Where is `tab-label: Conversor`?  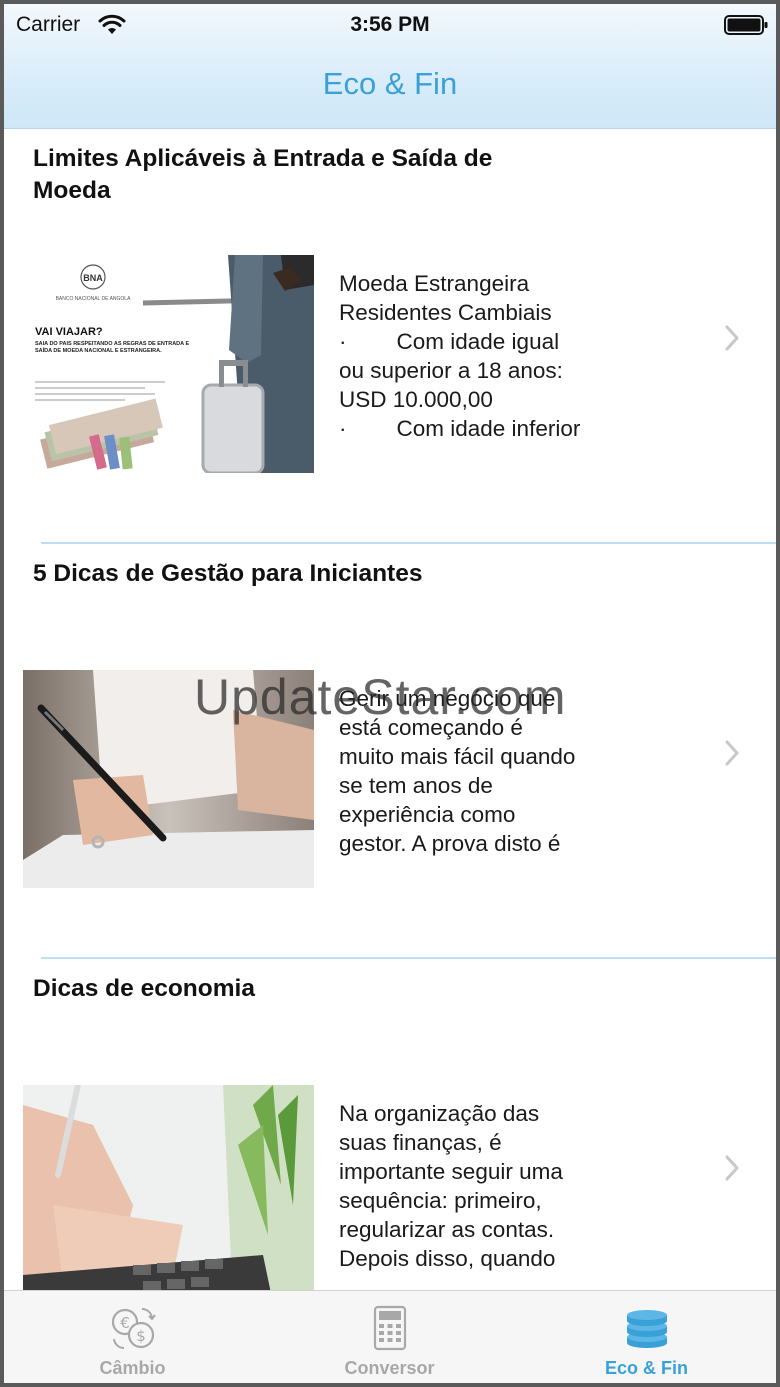 tab-label: Conversor is located at coordinates (389, 1368).